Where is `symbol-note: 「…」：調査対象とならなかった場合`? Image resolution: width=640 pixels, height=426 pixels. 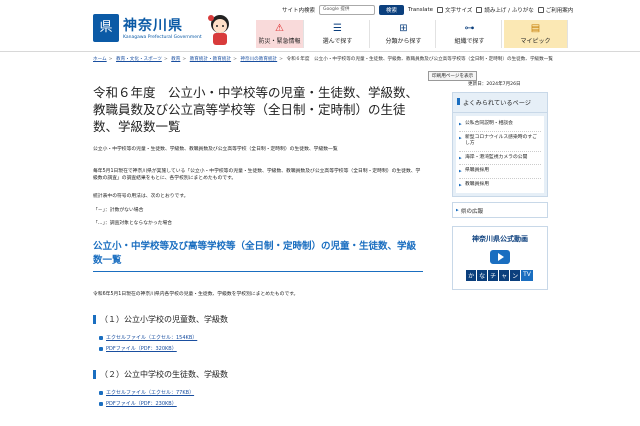 symbol-note: 「…」：調査対象とならなかった場合 is located at coordinates (133, 223).